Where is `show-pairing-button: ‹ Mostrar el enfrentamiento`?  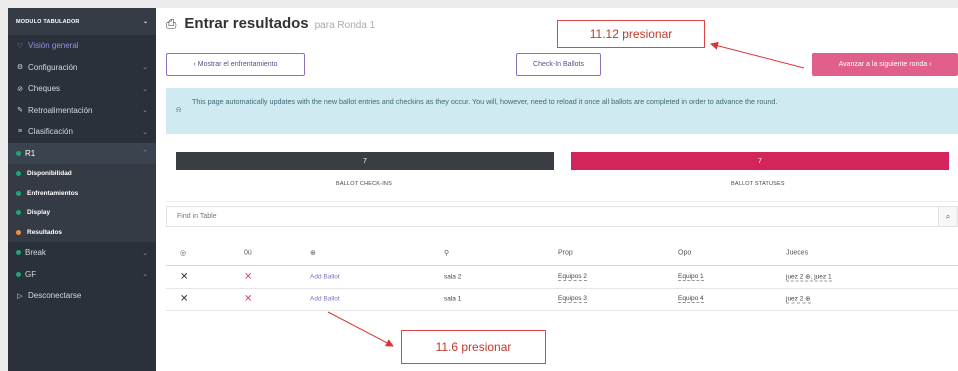
show-pairing-button: ‹ Mostrar el enfrentamiento is located at coordinates (235, 64).